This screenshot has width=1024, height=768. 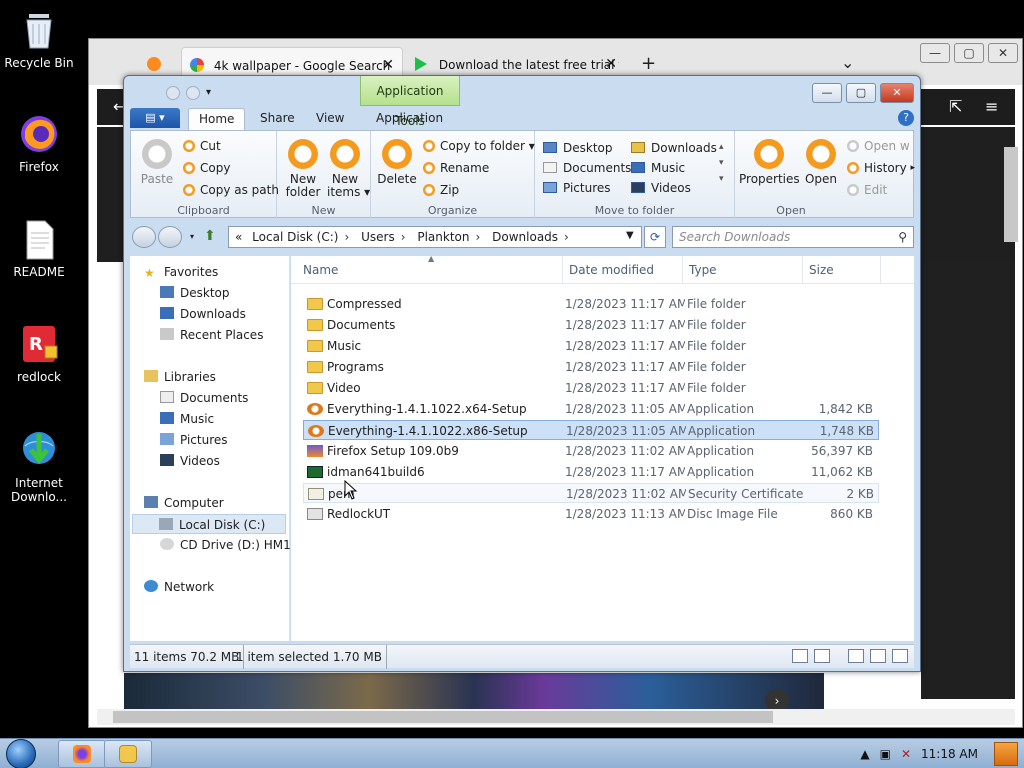 What do you see at coordinates (525, 237) in the screenshot?
I see `breadcrumb-downloads: Downloads` at bounding box center [525, 237].